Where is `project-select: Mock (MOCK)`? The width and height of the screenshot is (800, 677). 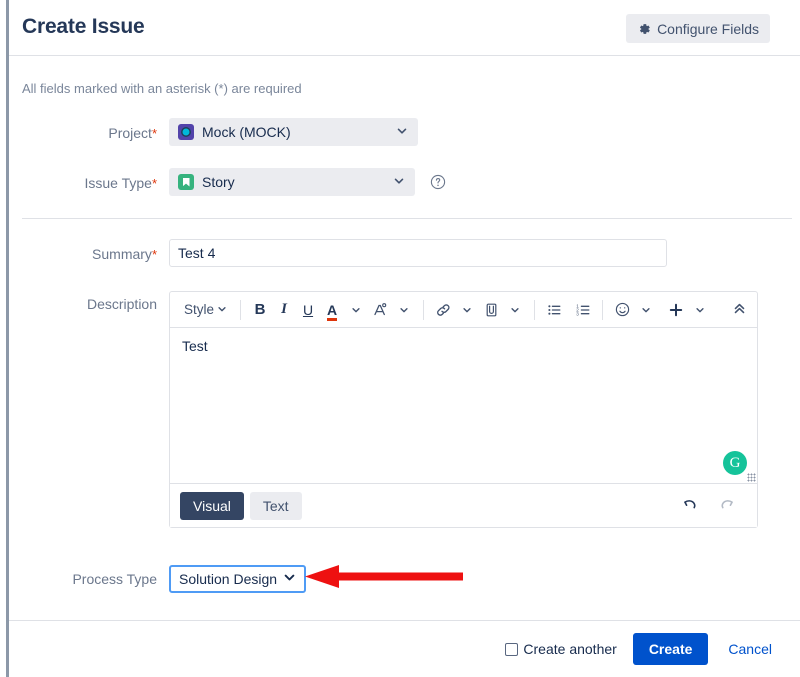
project-select: Mock (MOCK) is located at coordinates (293, 132).